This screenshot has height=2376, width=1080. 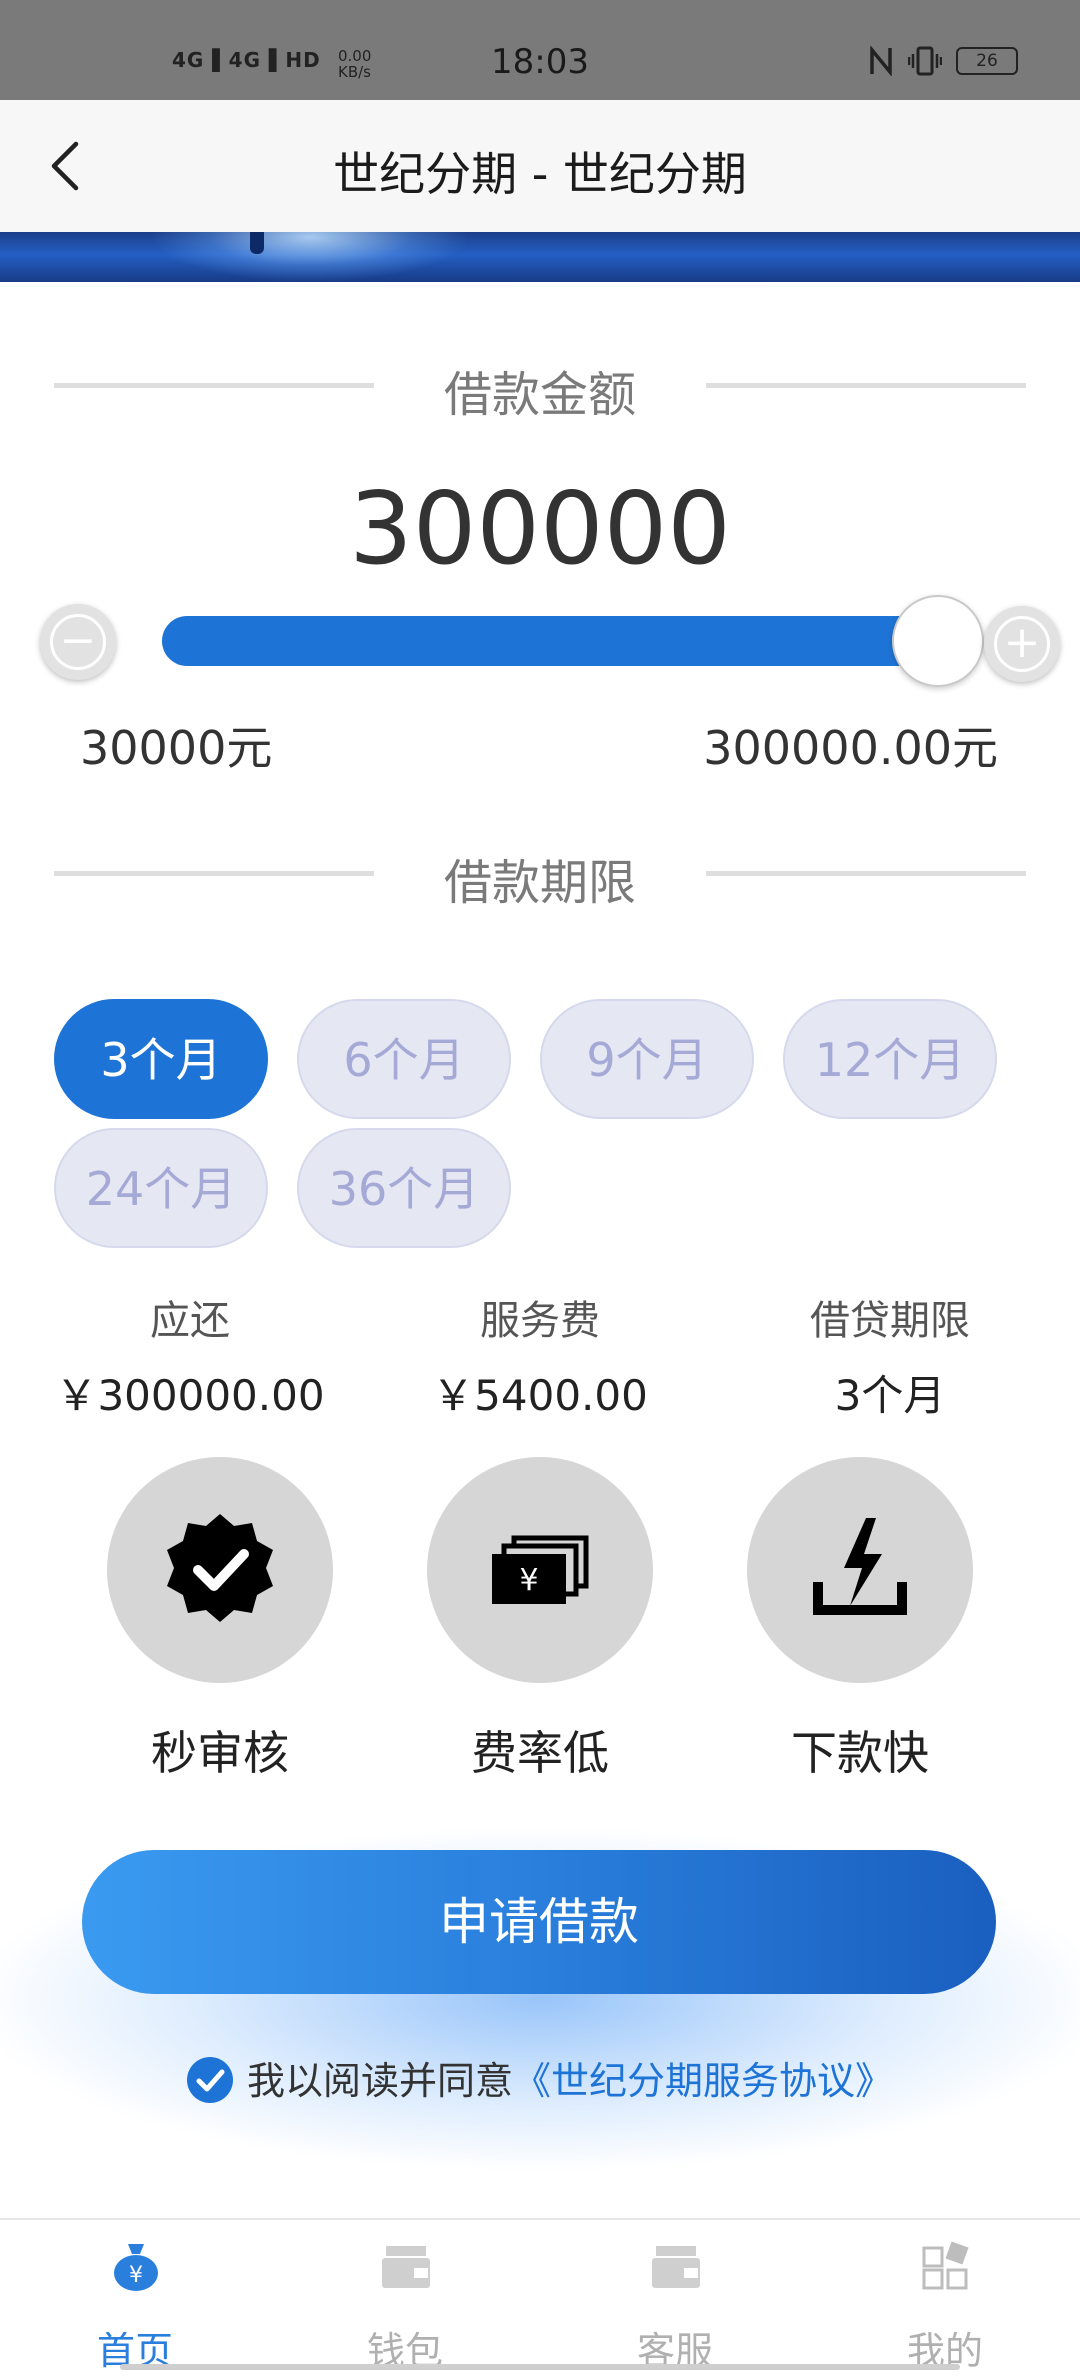 I want to click on decrease-amount-button: −, so click(x=78, y=642).